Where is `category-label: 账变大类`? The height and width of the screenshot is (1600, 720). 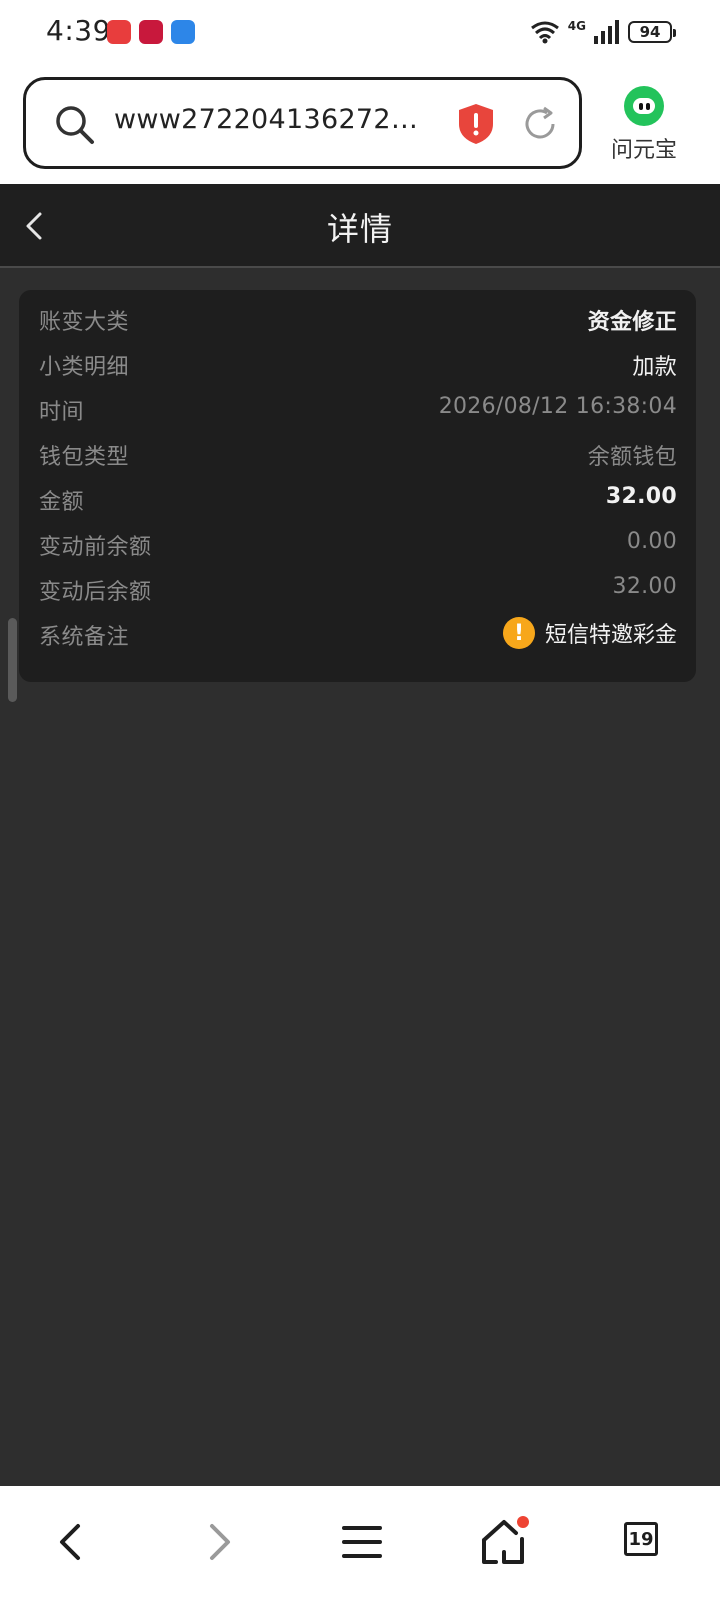 category-label: 账变大类 is located at coordinates (84, 322).